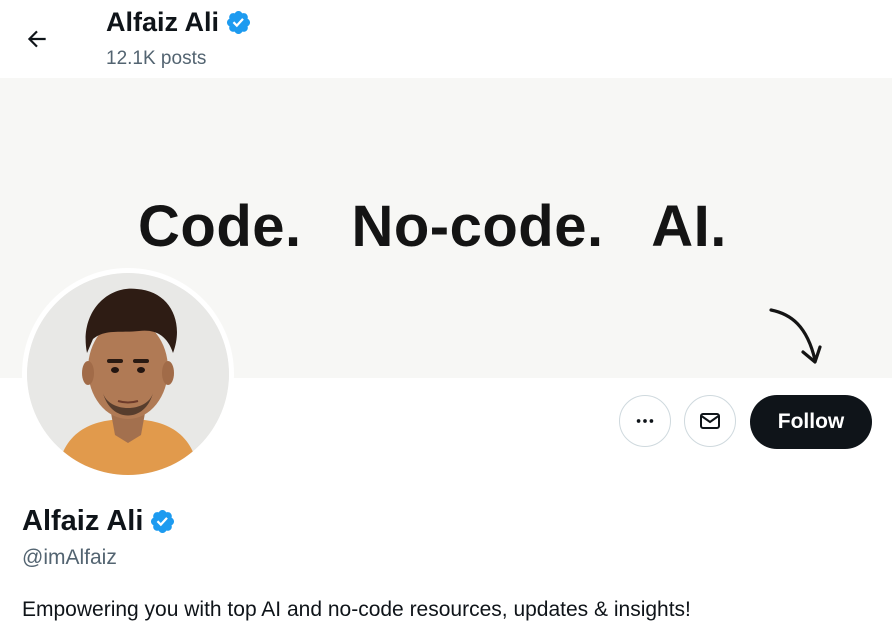  What do you see at coordinates (432, 226) in the screenshot?
I see `banner-tagline: Code. No-code. AI.` at bounding box center [432, 226].